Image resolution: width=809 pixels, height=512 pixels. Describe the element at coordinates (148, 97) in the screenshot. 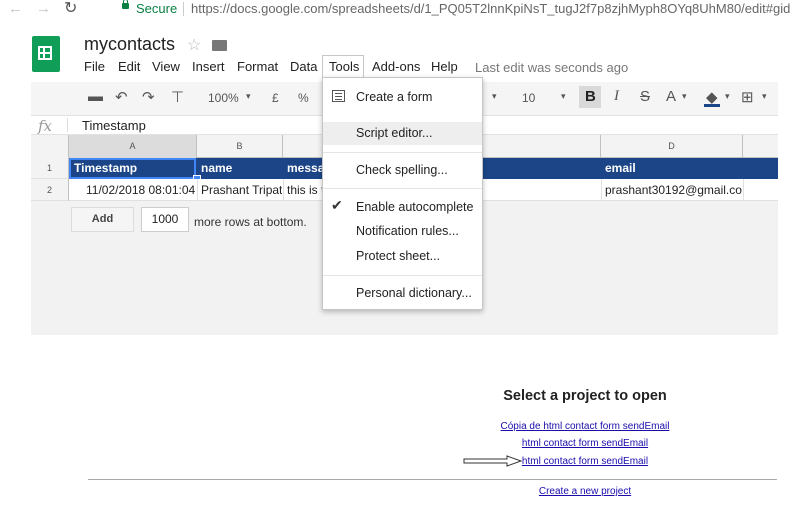

I see `redo-icon: ↷` at that location.